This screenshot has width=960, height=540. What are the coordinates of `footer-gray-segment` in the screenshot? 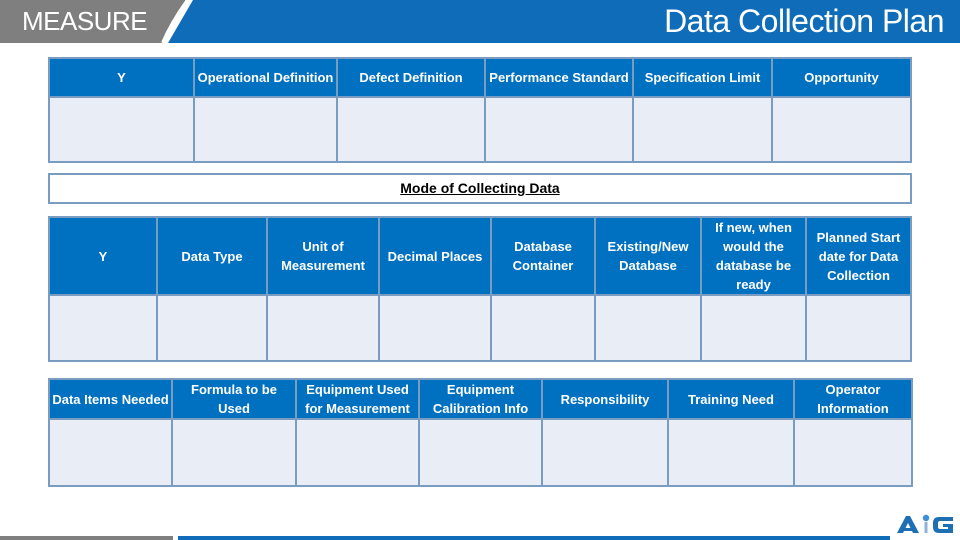 It's located at (86, 538).